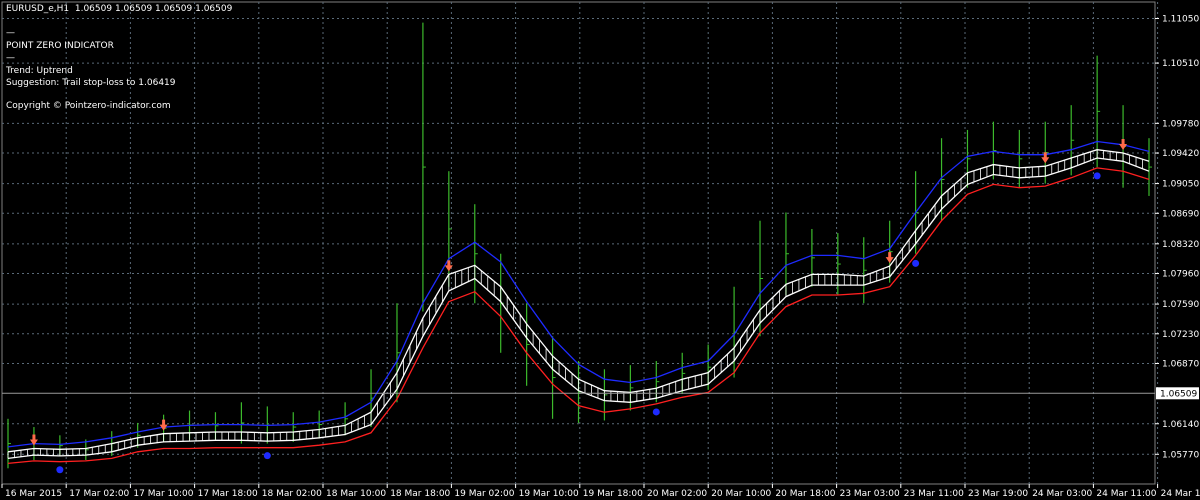  What do you see at coordinates (39, 71) in the screenshot?
I see `trend-text: Trend: Uptrend` at bounding box center [39, 71].